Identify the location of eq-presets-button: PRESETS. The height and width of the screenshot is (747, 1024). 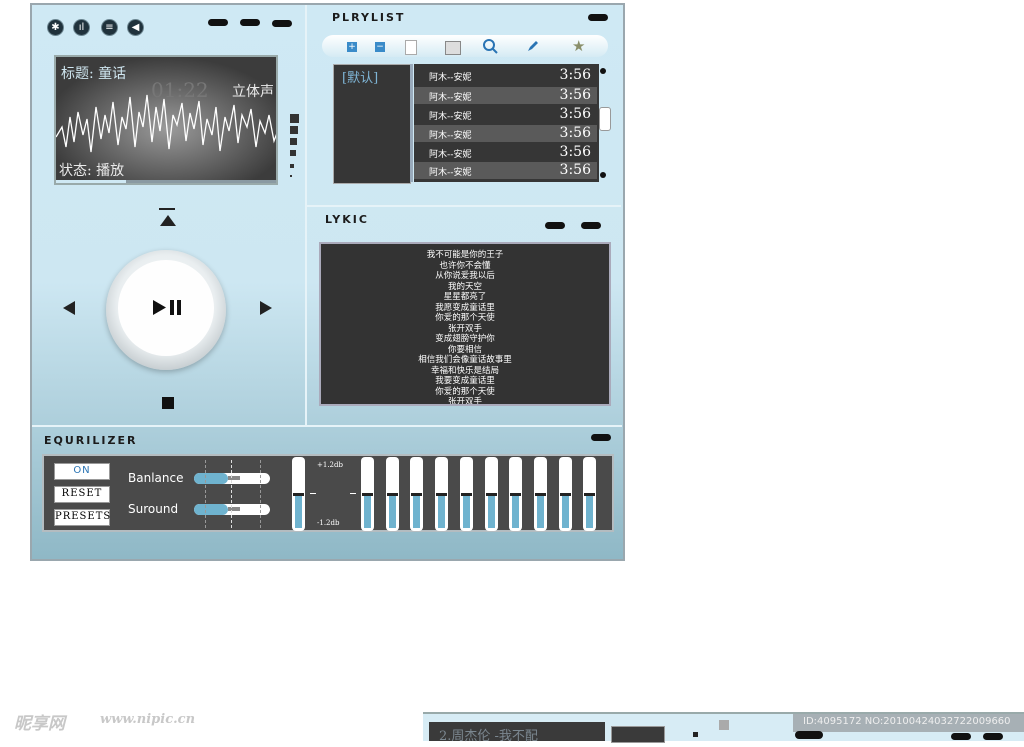
(82, 517).